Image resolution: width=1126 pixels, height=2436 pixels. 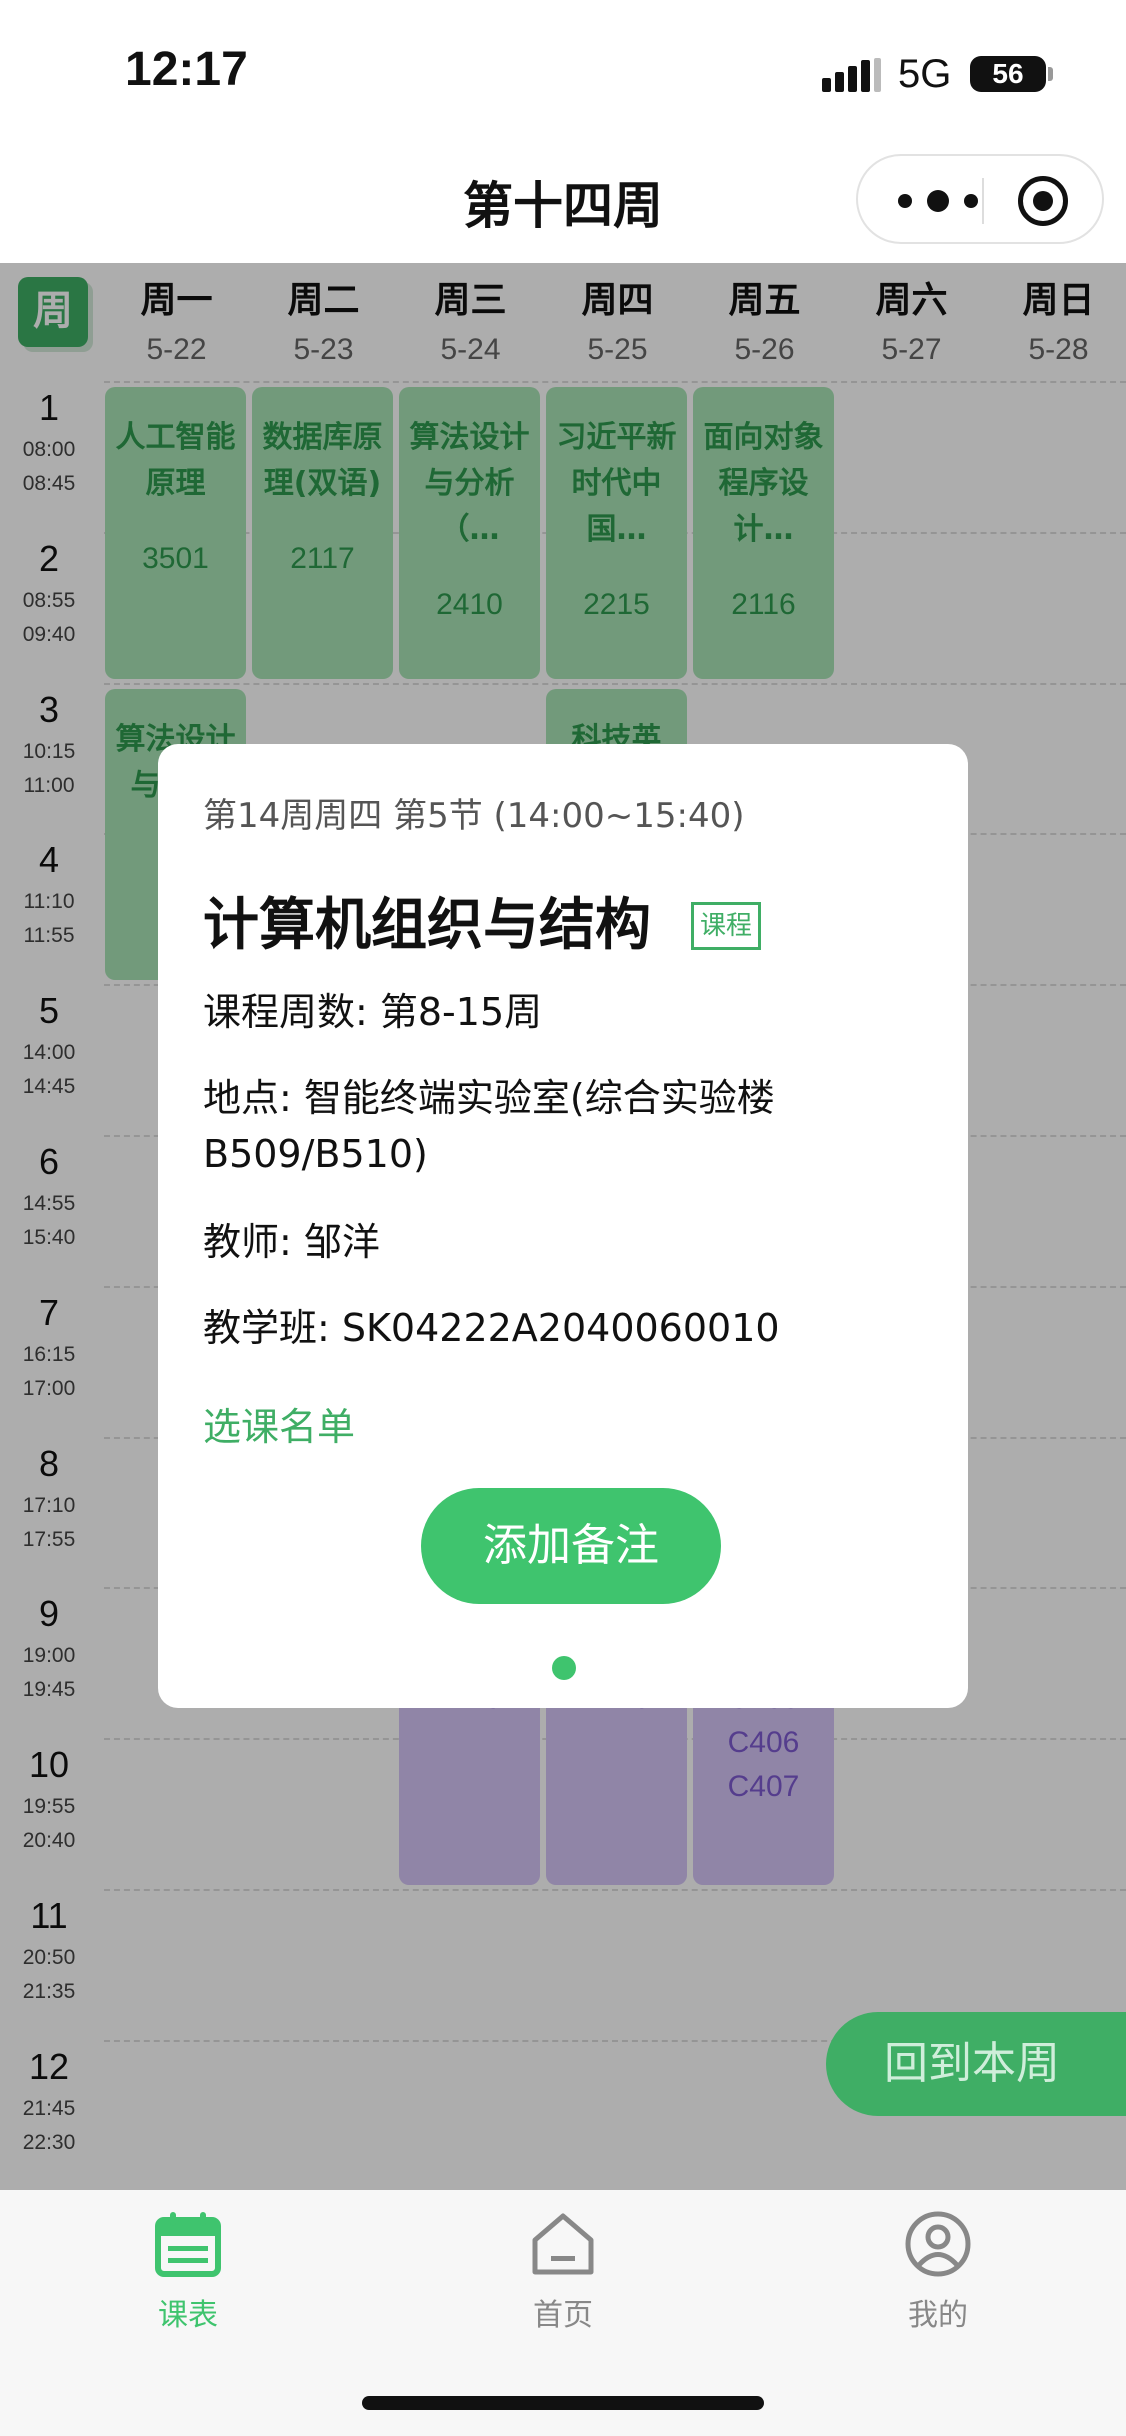 What do you see at coordinates (851, 75) in the screenshot?
I see `signal-icon` at bounding box center [851, 75].